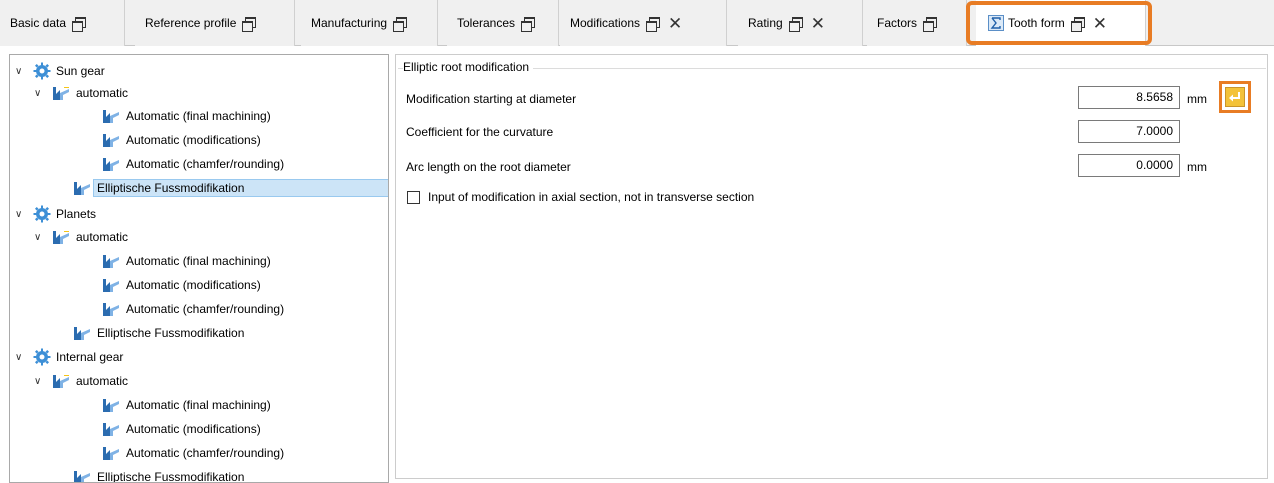  Describe the element at coordinates (605, 23) in the screenshot. I see `tab-label: Modifications` at that location.